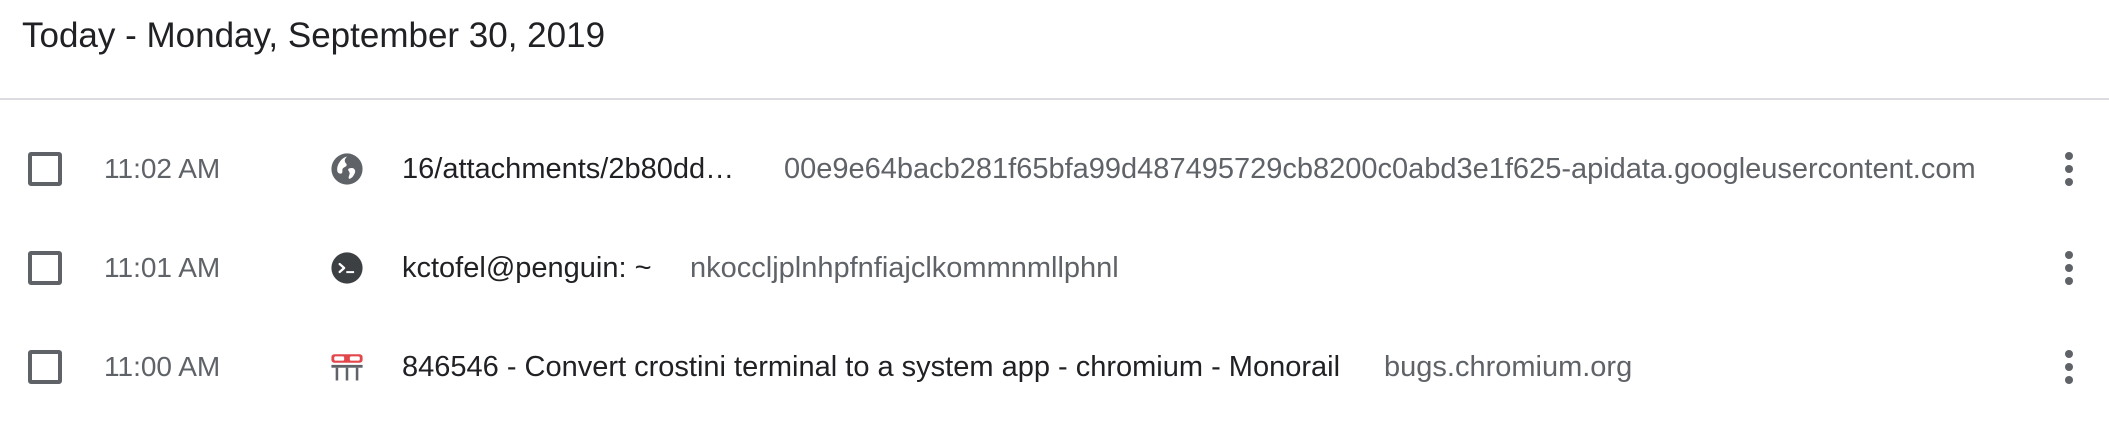 Image resolution: width=2109 pixels, height=422 pixels. I want to click on day-heading: Today - Monday, September 30, 2019, so click(314, 35).